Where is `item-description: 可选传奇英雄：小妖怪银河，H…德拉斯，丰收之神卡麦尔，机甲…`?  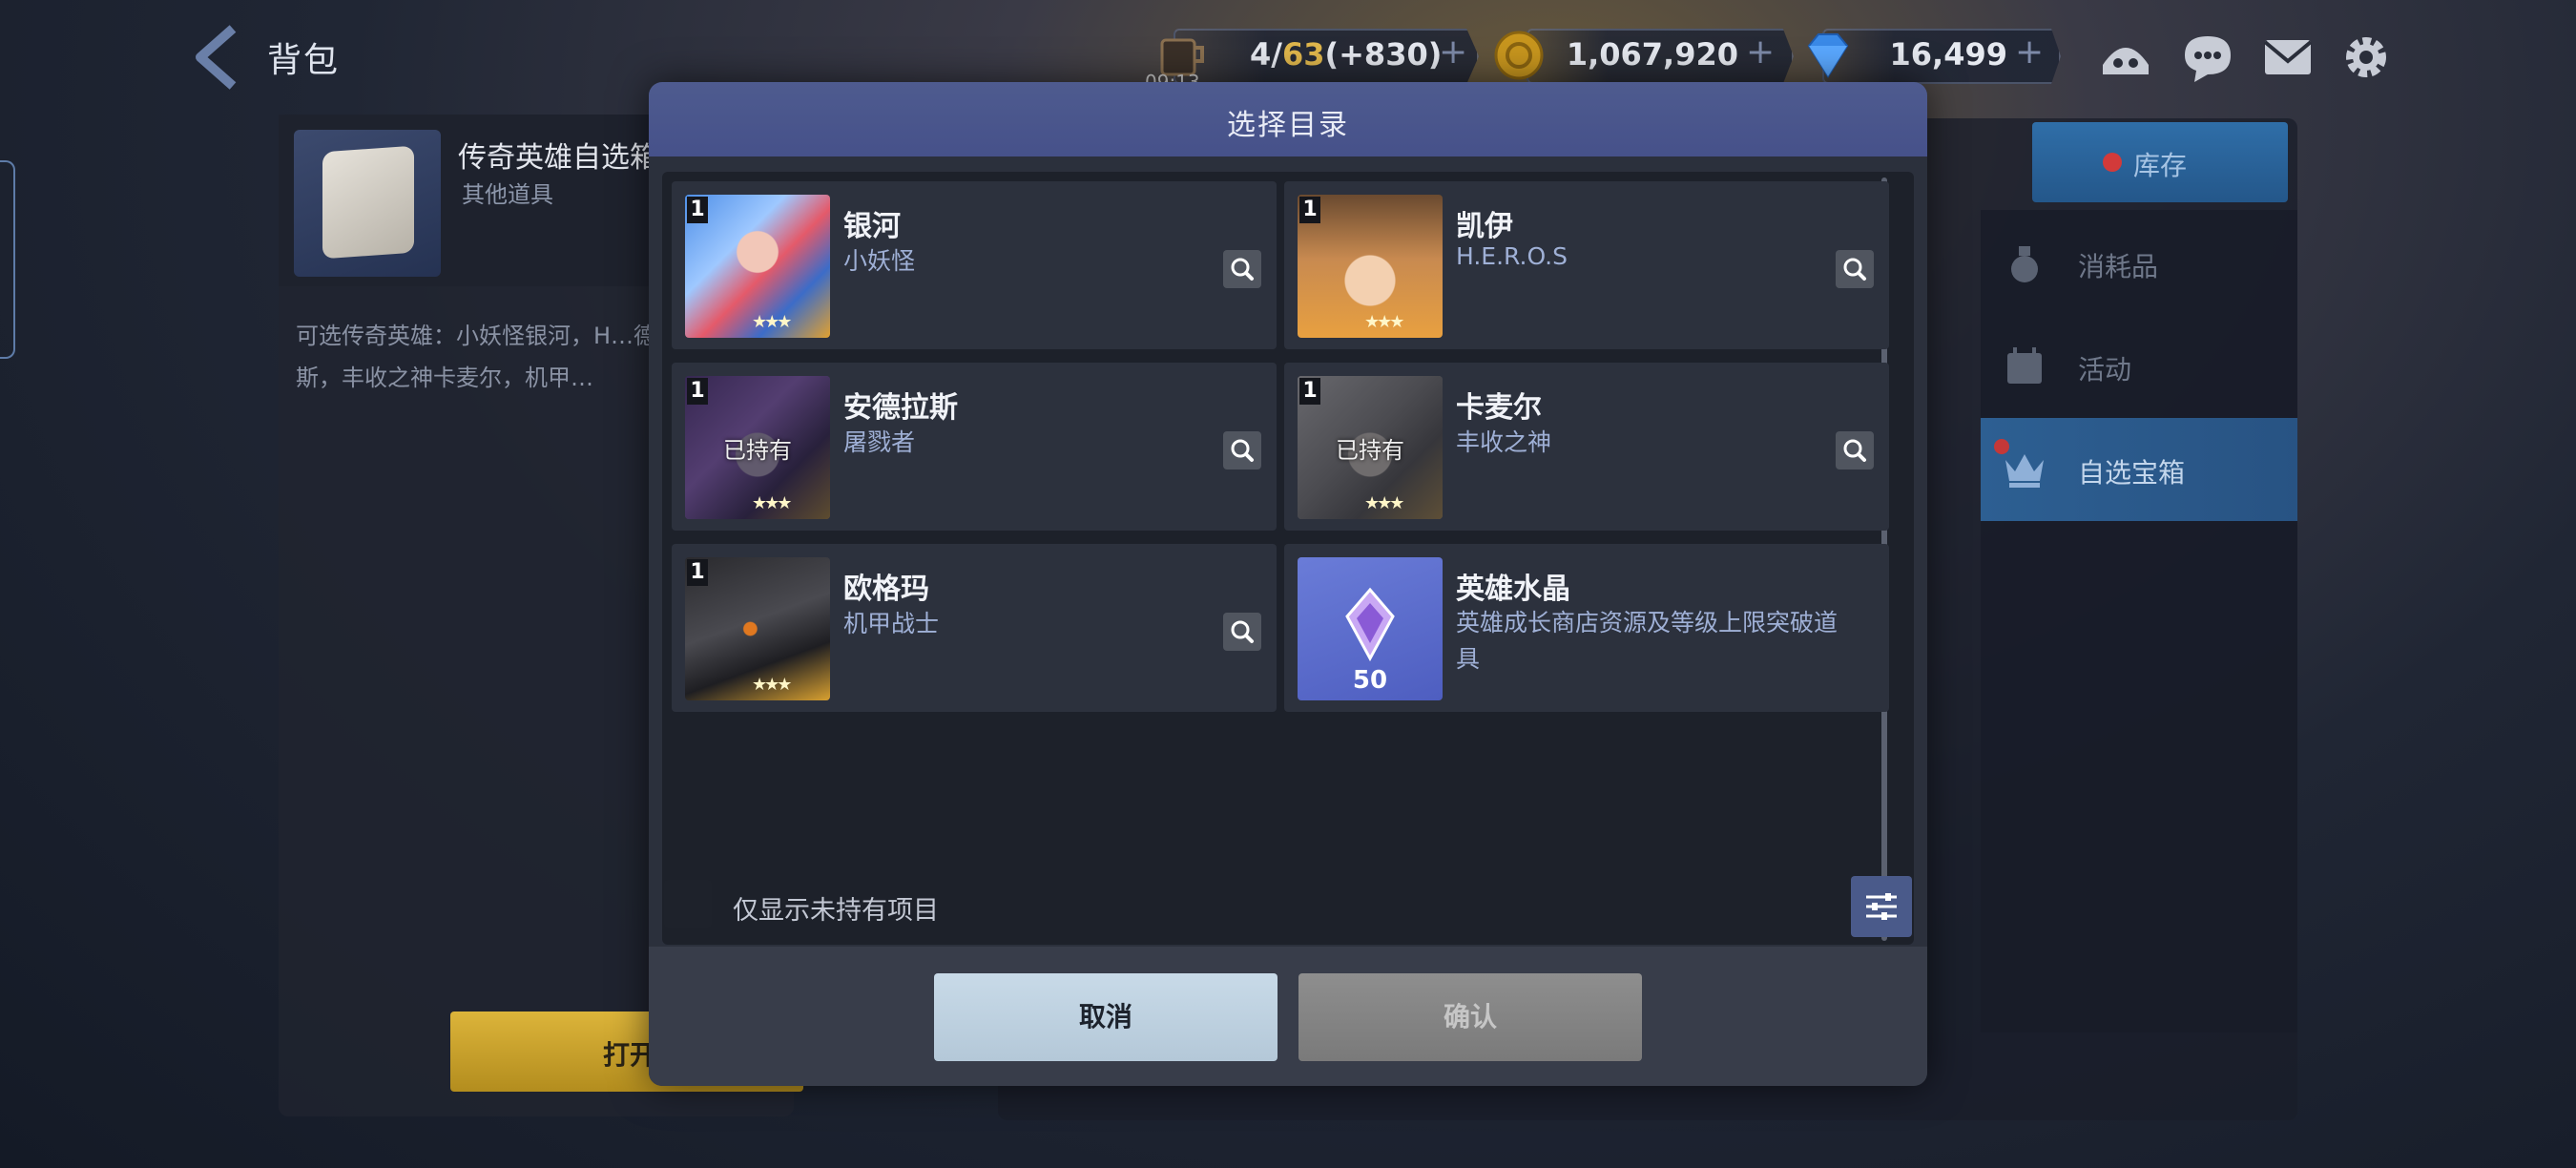 item-description: 可选传奇英雄：小妖怪银河，H…德拉斯，丰收之神卡麦尔，机甲… is located at coordinates (488, 357).